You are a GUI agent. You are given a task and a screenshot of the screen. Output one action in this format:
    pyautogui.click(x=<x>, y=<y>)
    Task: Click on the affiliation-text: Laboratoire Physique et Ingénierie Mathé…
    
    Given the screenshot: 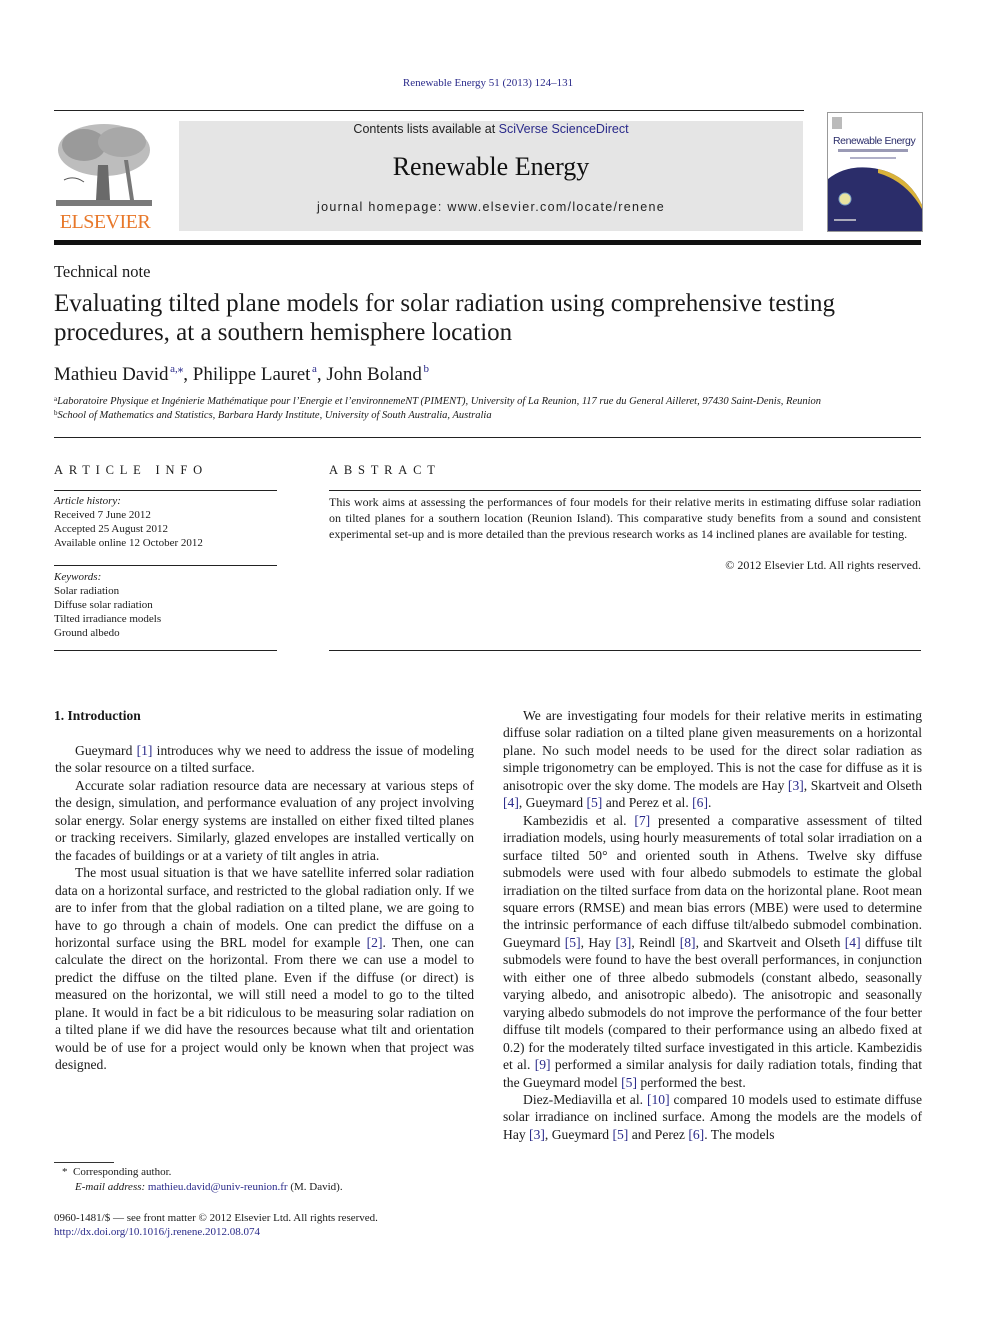 What is the action you would take?
    pyautogui.click(x=439, y=401)
    